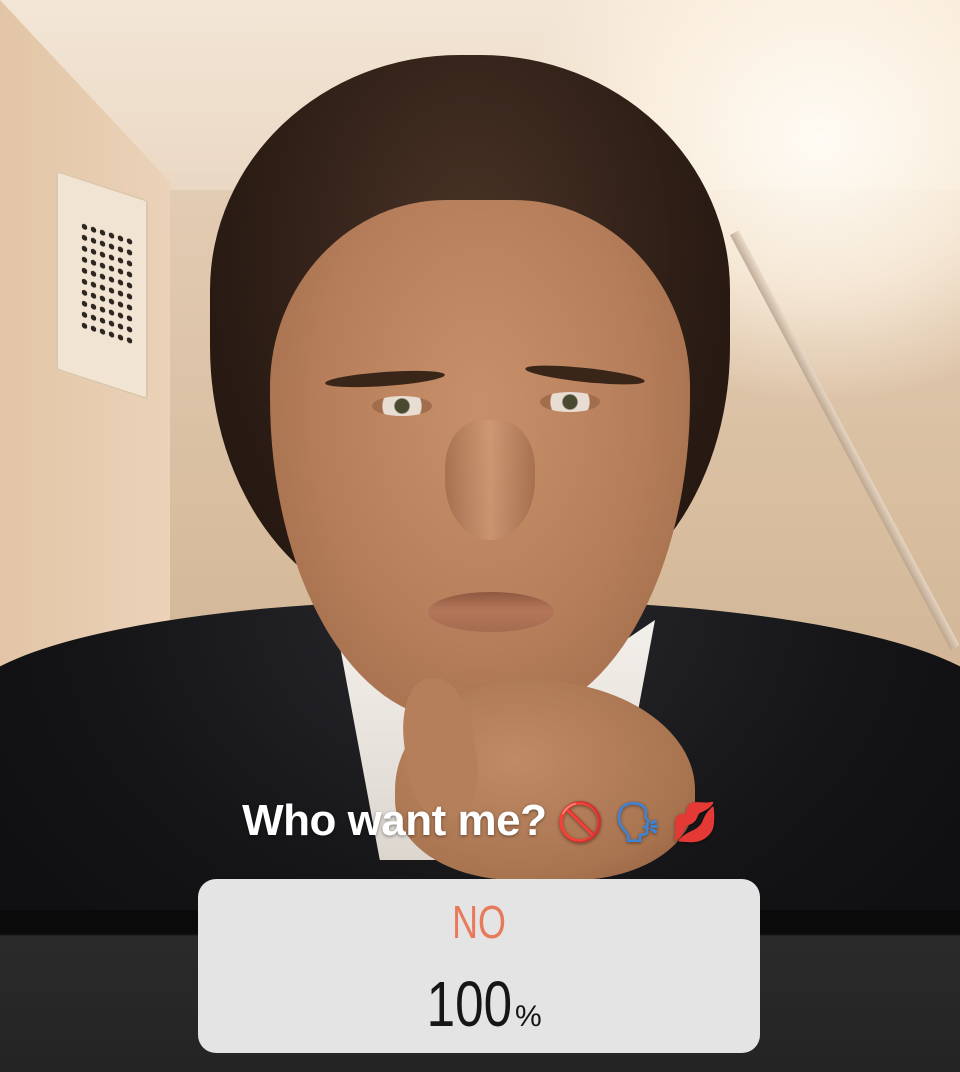 This screenshot has height=1072, width=960. Describe the element at coordinates (402, 406) in the screenshot. I see `left-eye` at that location.